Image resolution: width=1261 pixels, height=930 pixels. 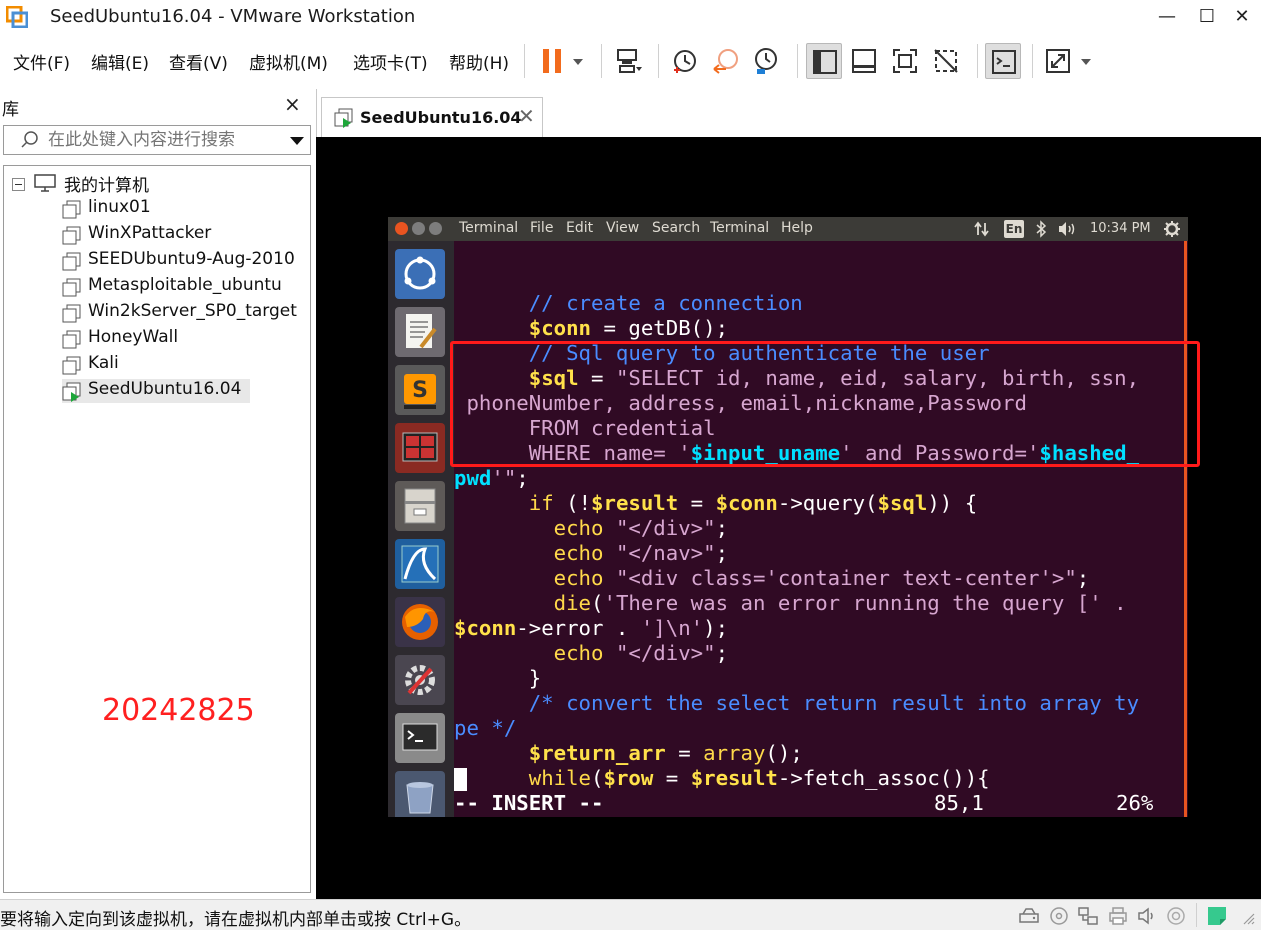 I want to click on window-title: SeedUbuntu16.04 - VMware Workstation, so click(x=233, y=16).